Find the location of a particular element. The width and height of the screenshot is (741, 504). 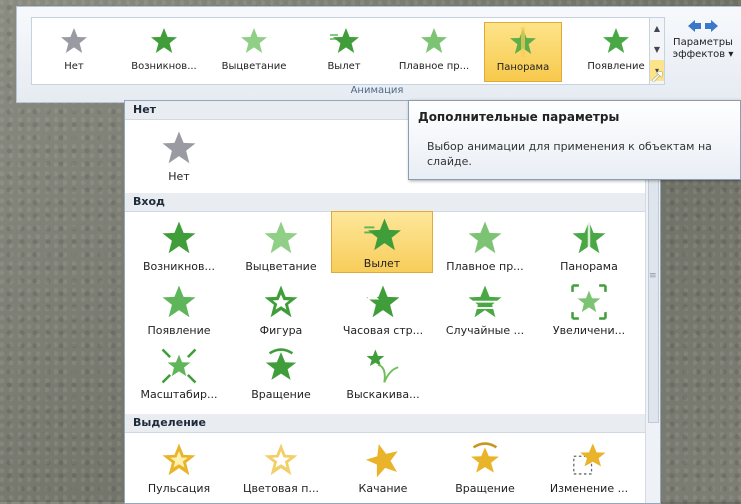

gallery-item-split: Панорама is located at coordinates (523, 52).